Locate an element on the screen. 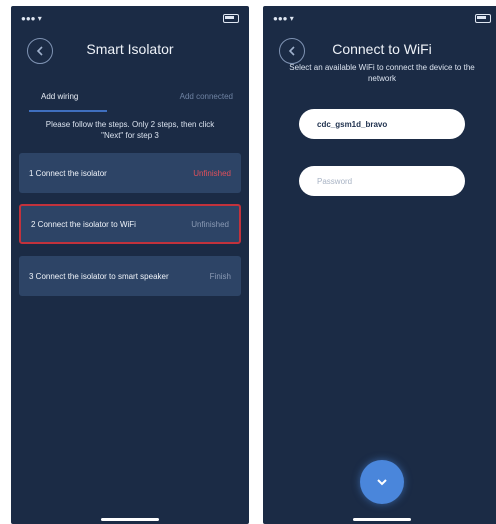  chevron-down-icon is located at coordinates (382, 482).